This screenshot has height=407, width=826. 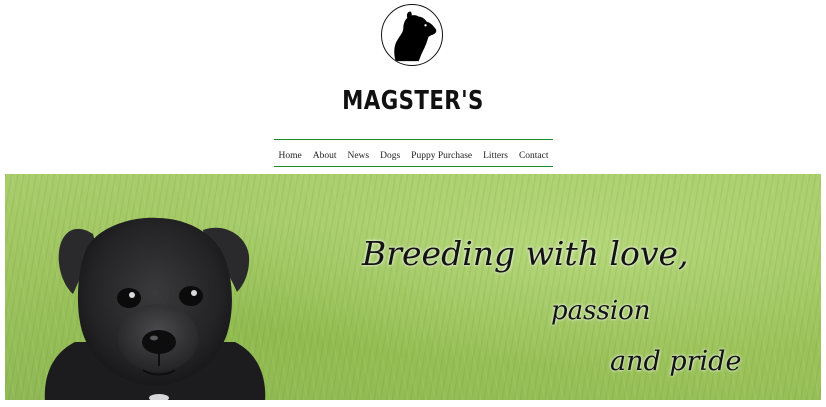 What do you see at coordinates (325, 156) in the screenshot?
I see `nav-about: About` at bounding box center [325, 156].